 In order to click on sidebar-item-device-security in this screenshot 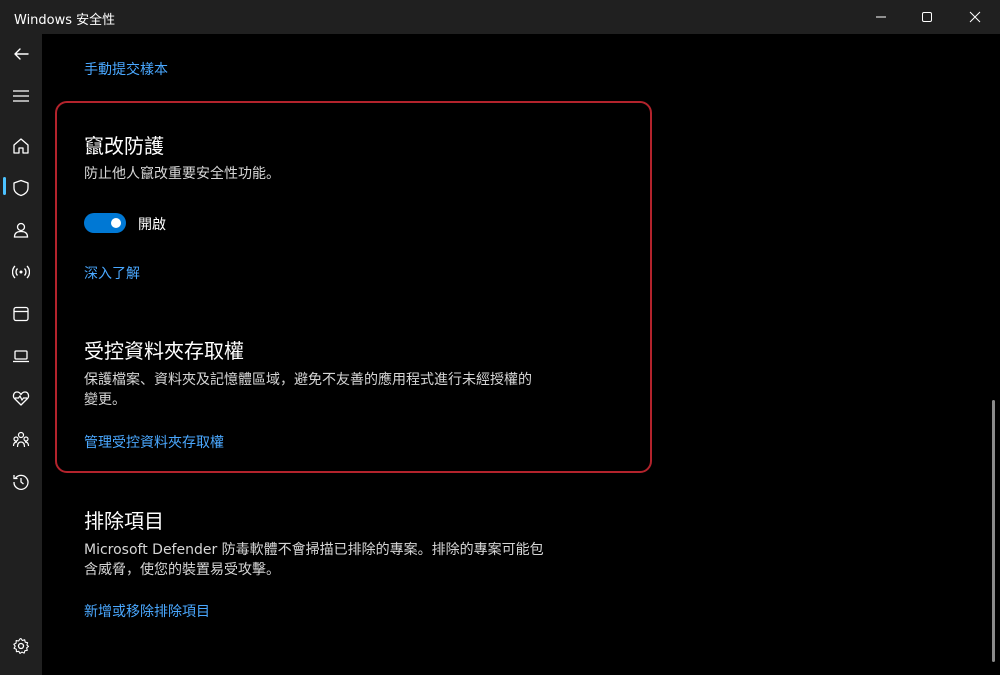, I will do `click(21, 356)`.